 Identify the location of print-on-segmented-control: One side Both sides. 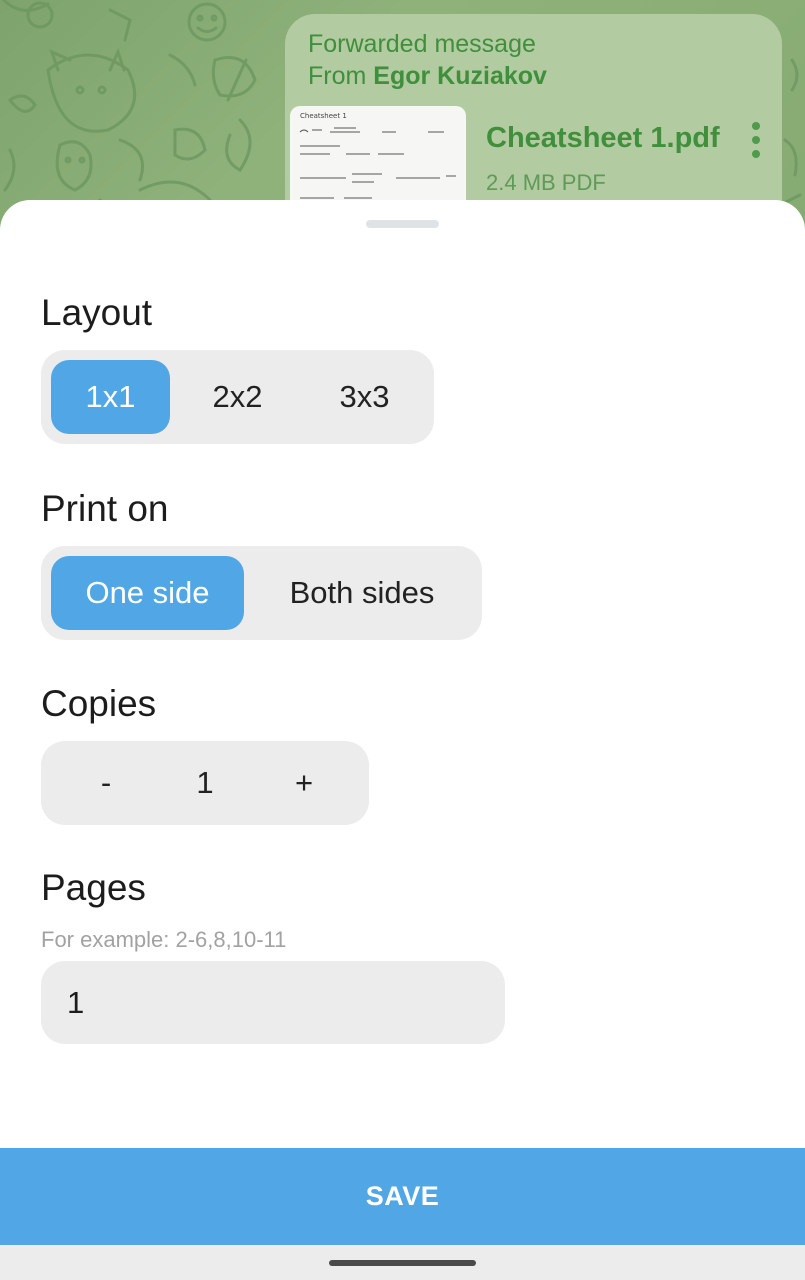
(261, 593).